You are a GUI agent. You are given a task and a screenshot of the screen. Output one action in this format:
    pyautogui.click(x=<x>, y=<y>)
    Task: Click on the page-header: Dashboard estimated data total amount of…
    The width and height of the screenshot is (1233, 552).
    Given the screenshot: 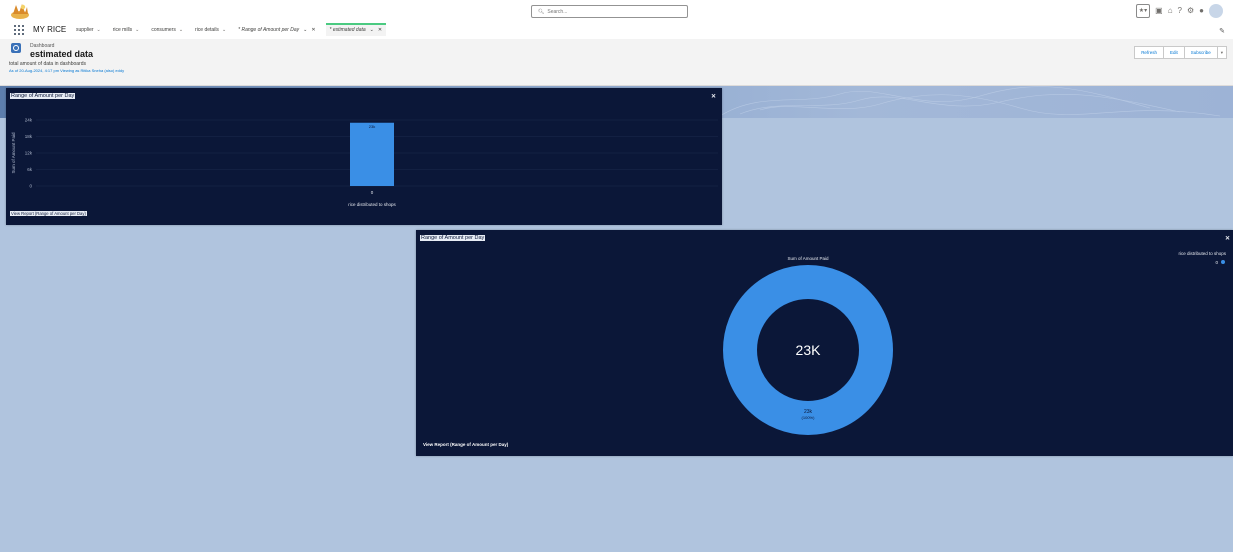 What is the action you would take?
    pyautogui.click(x=616, y=62)
    